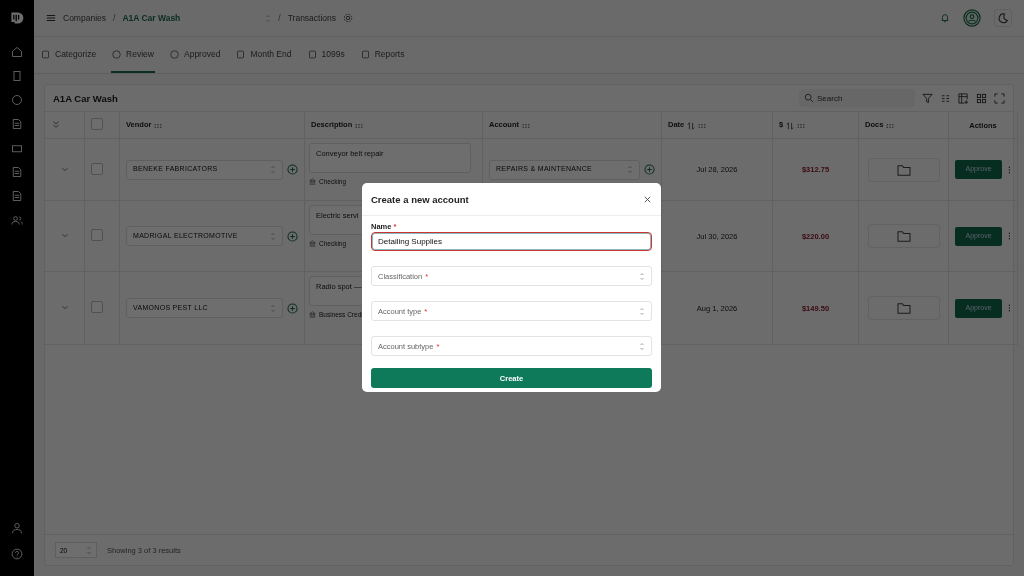 This screenshot has height=576, width=1024. I want to click on dialog-title: Create a new account, so click(420, 199).